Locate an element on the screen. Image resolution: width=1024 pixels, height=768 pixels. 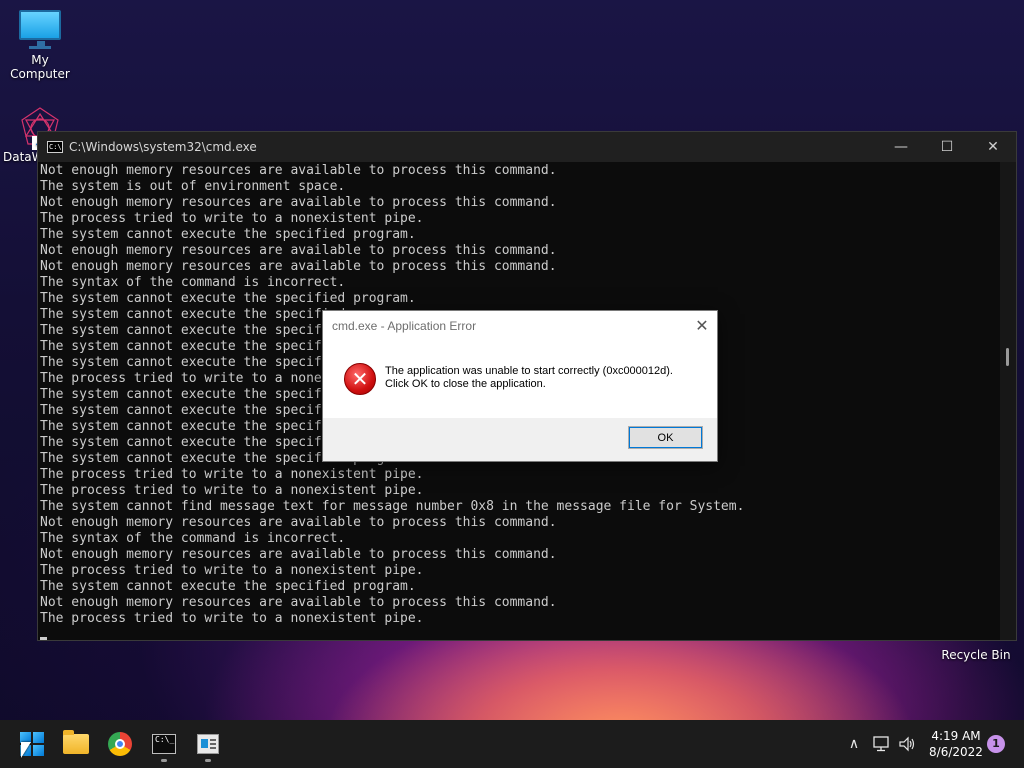
chrome-icon is located at coordinates (120, 744).